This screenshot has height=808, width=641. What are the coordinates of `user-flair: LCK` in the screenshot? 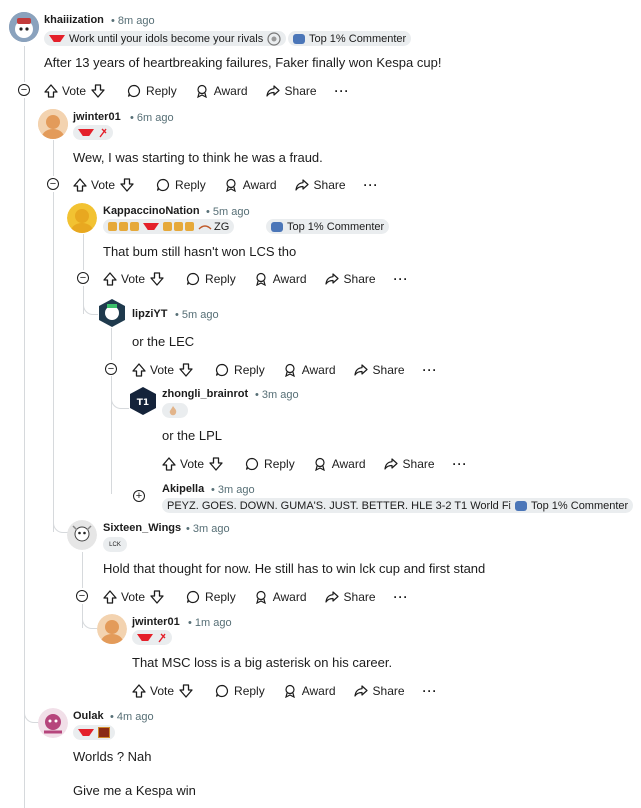 It's located at (115, 544).